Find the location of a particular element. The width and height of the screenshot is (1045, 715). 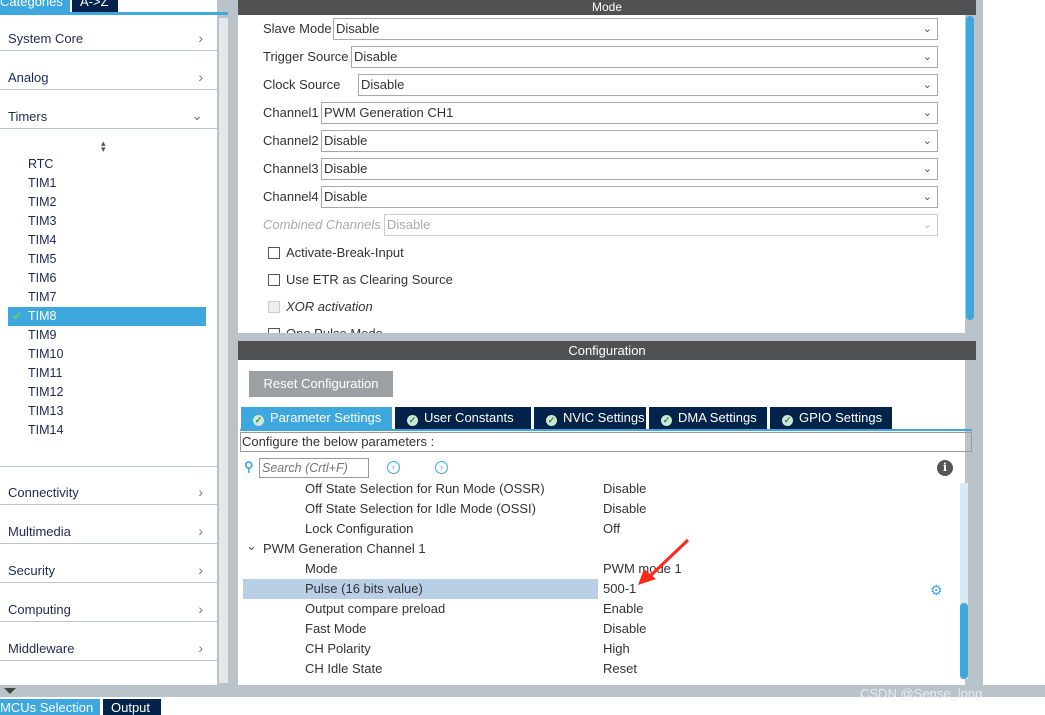

select-clock-source: Disable ⌄ is located at coordinates (648, 85).